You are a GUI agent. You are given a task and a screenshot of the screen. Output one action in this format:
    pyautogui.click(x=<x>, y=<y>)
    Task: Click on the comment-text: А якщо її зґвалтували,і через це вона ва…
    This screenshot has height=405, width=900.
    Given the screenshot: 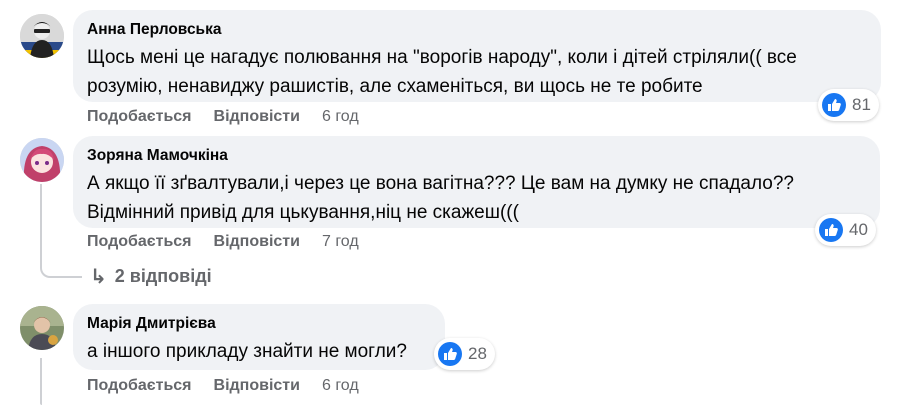 What is the action you would take?
    pyautogui.click(x=475, y=198)
    